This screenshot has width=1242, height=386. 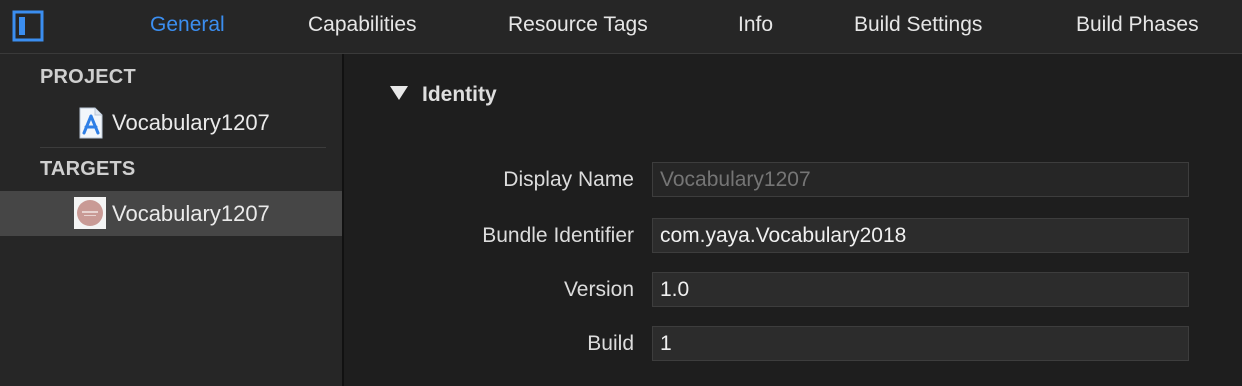 What do you see at coordinates (920, 343) in the screenshot?
I see `build-field` at bounding box center [920, 343].